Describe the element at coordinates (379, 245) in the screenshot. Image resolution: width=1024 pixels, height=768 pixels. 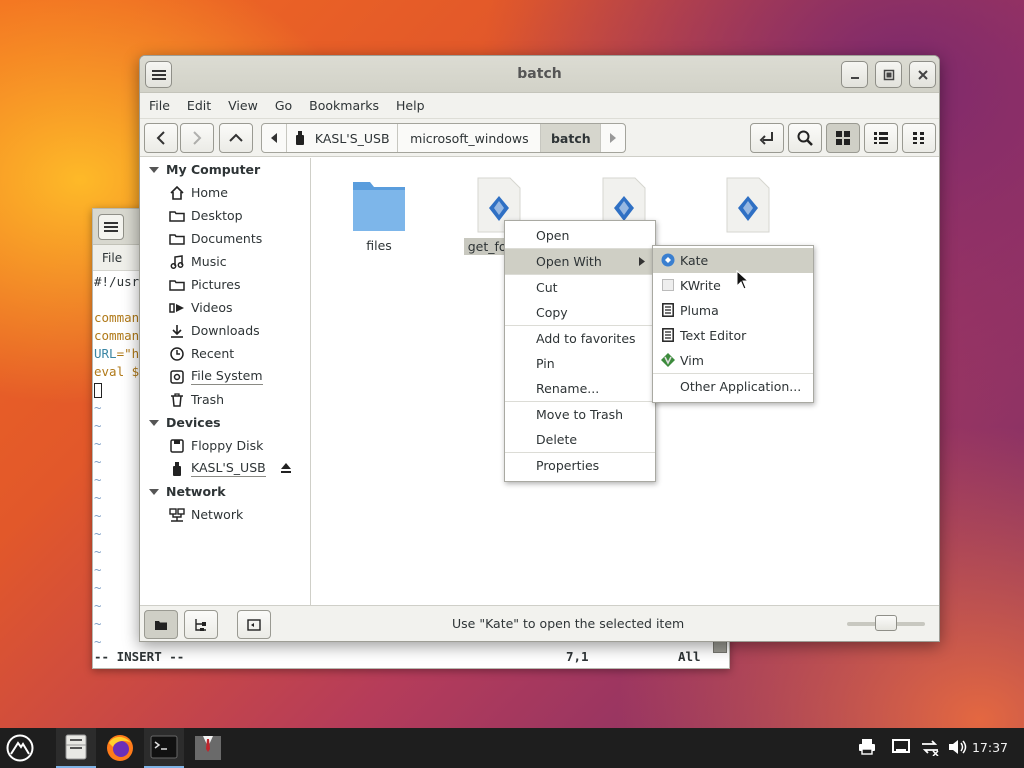
I see `file-item-label: files` at that location.